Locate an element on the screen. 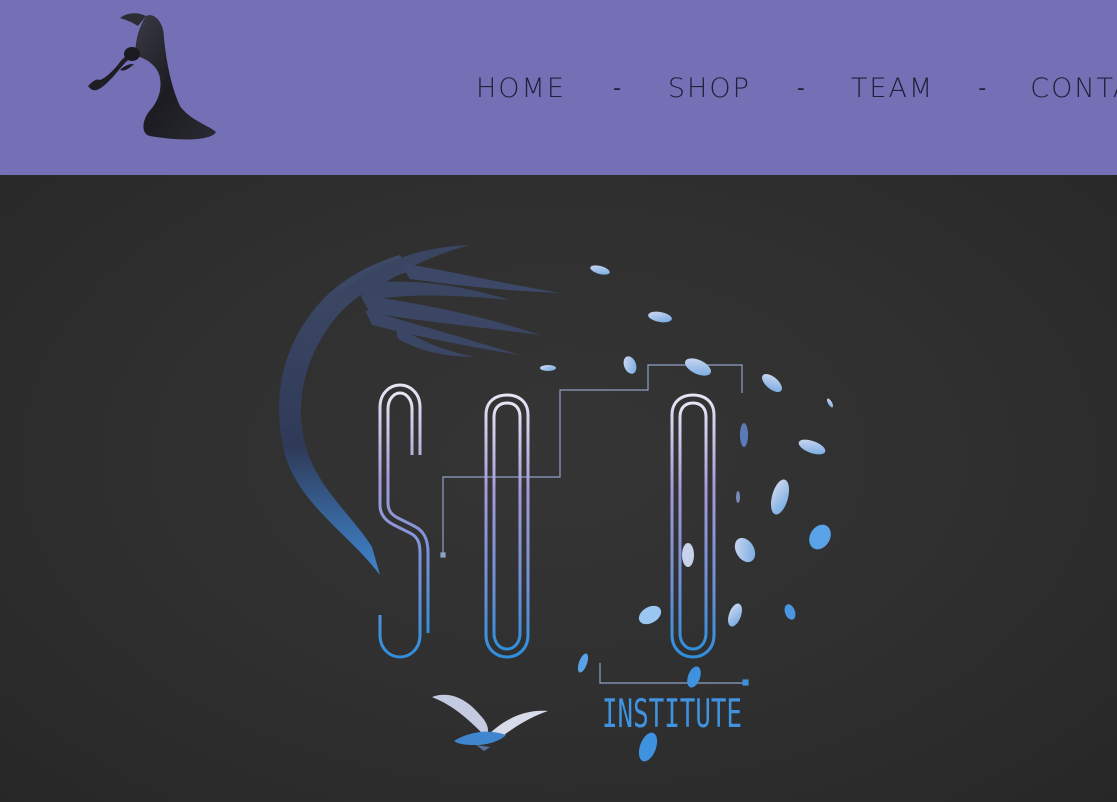 The height and width of the screenshot is (802, 1117). nav-contact-link: CONTACT is located at coordinates (1073, 88).